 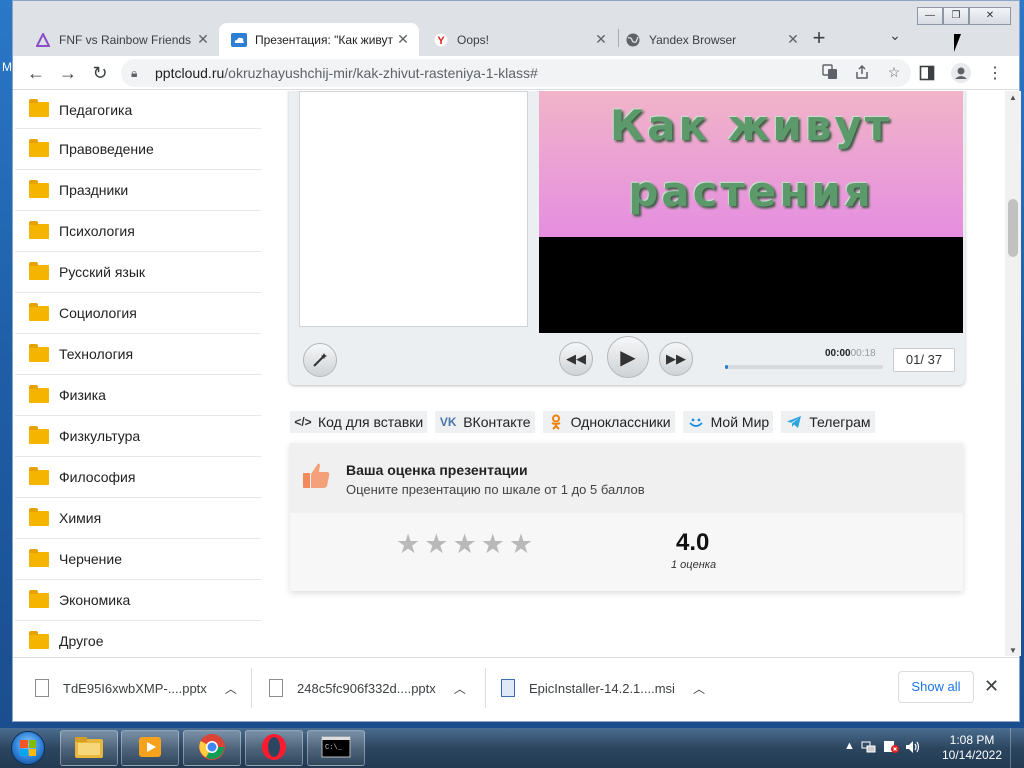 What do you see at coordinates (28, 748) in the screenshot?
I see `start-button` at bounding box center [28, 748].